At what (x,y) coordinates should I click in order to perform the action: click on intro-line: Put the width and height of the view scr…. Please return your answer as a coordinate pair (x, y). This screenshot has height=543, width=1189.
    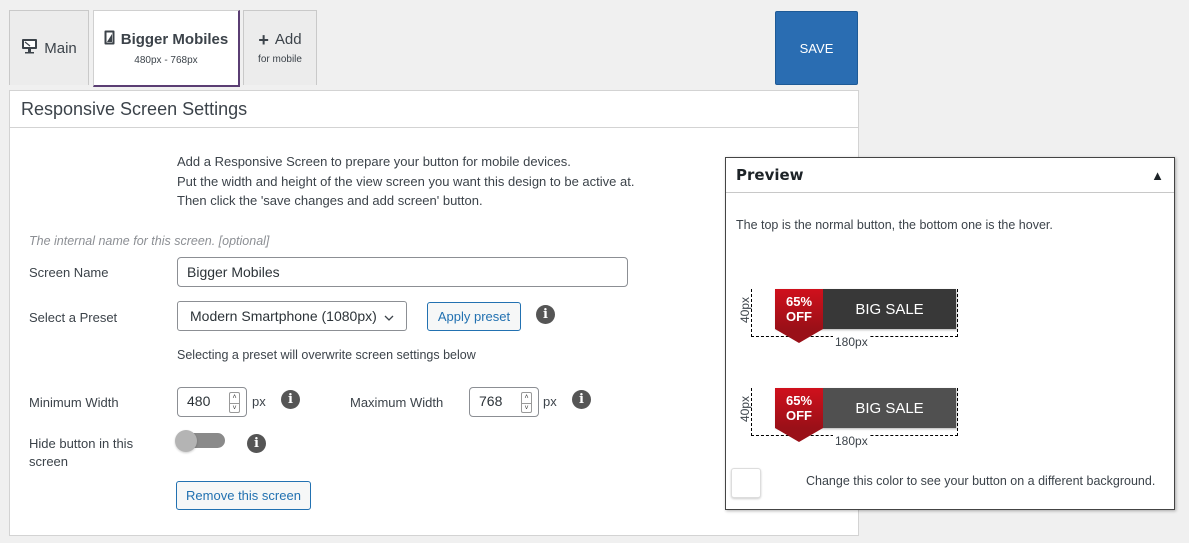
    Looking at the image, I should click on (406, 181).